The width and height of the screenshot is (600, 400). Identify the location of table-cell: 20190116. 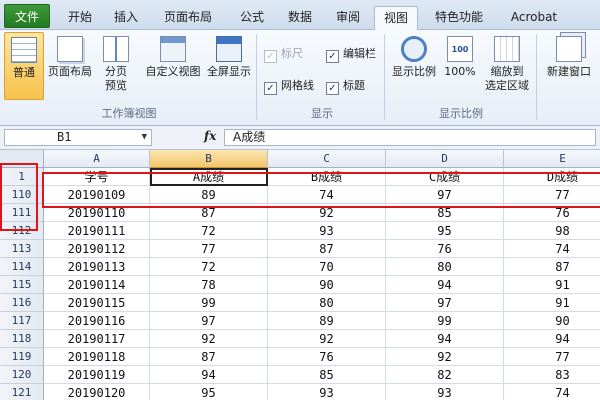
(97, 321).